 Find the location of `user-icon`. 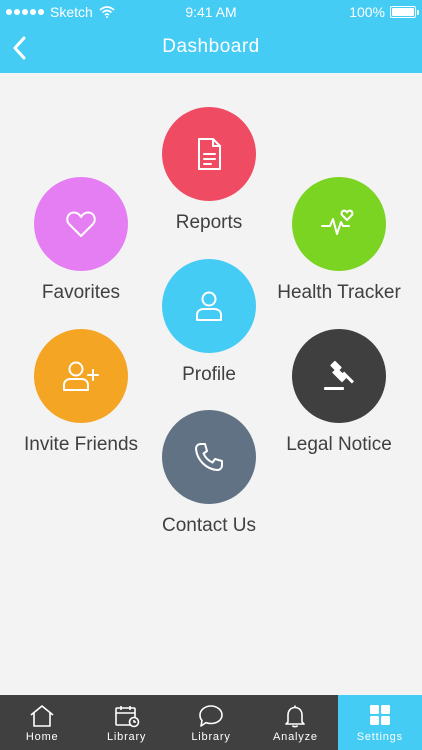

user-icon is located at coordinates (209, 306).